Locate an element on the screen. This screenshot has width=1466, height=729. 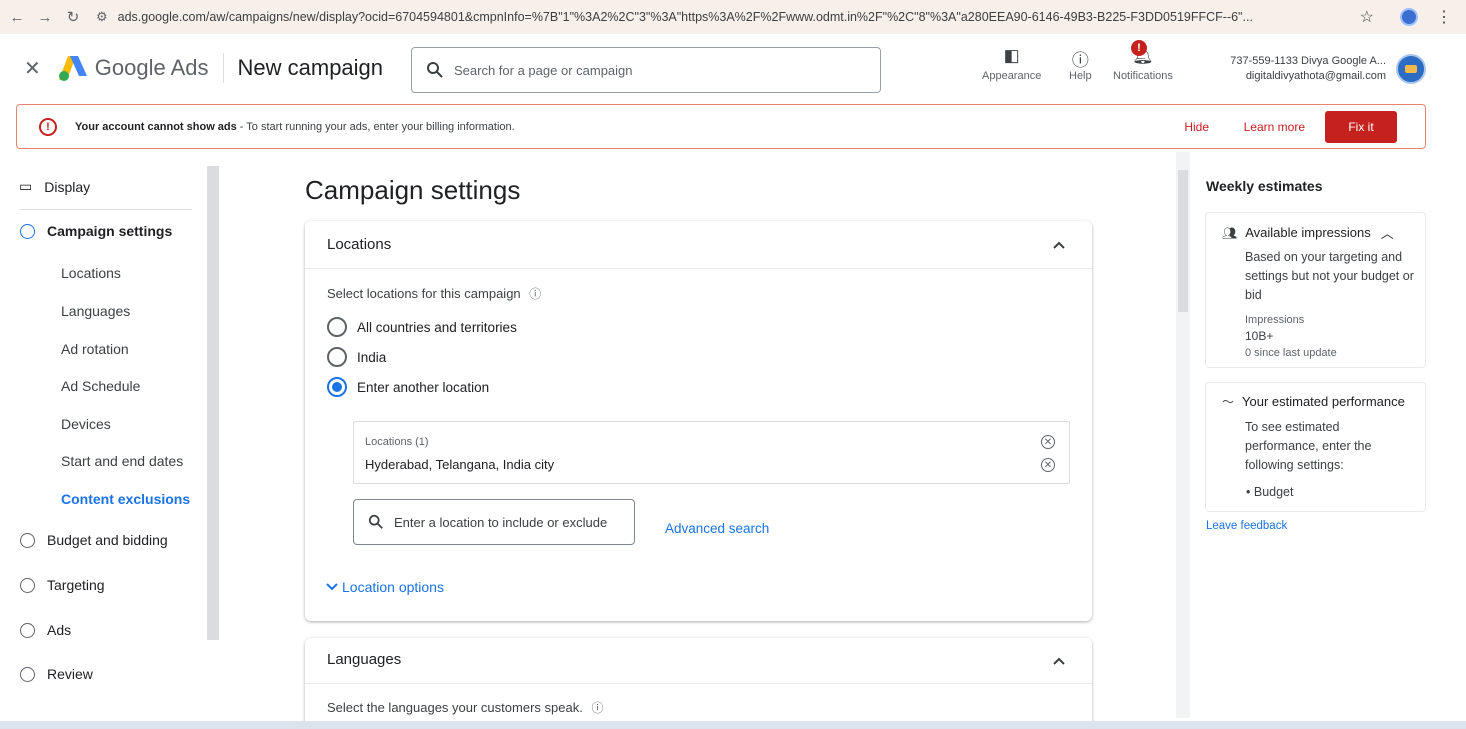
radio-all-countries: All countries and territories is located at coordinates (422, 327).